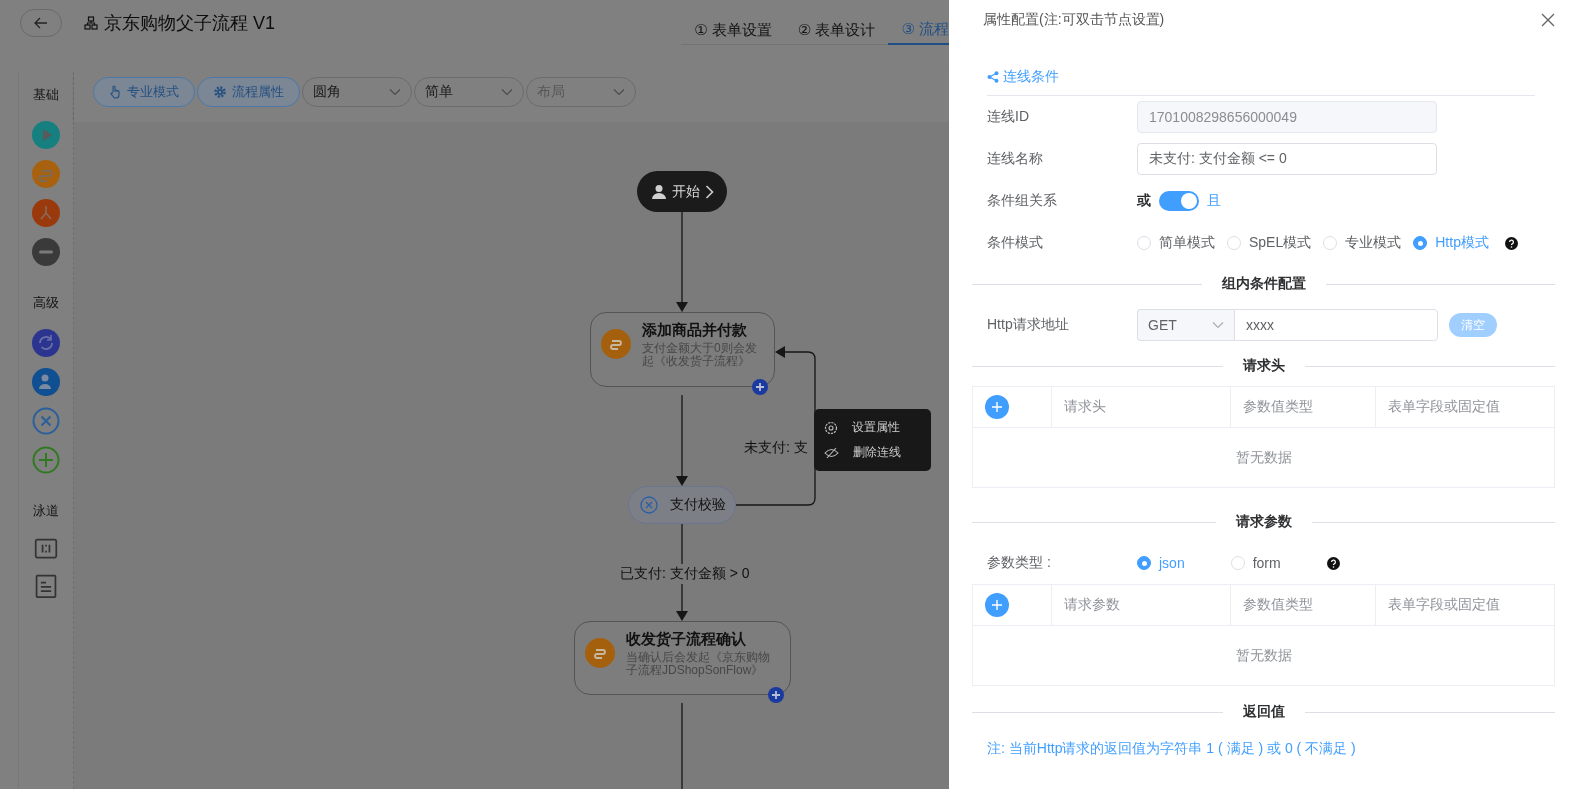 This screenshot has height=789, width=1574. Describe the element at coordinates (46, 252) in the screenshot. I see `minus-icon` at that location.